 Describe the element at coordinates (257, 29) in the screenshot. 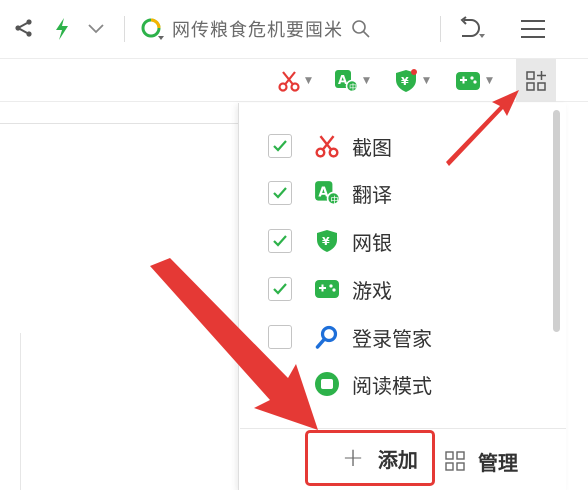

I see `search-input: 网传粮食危机要囤米` at that location.